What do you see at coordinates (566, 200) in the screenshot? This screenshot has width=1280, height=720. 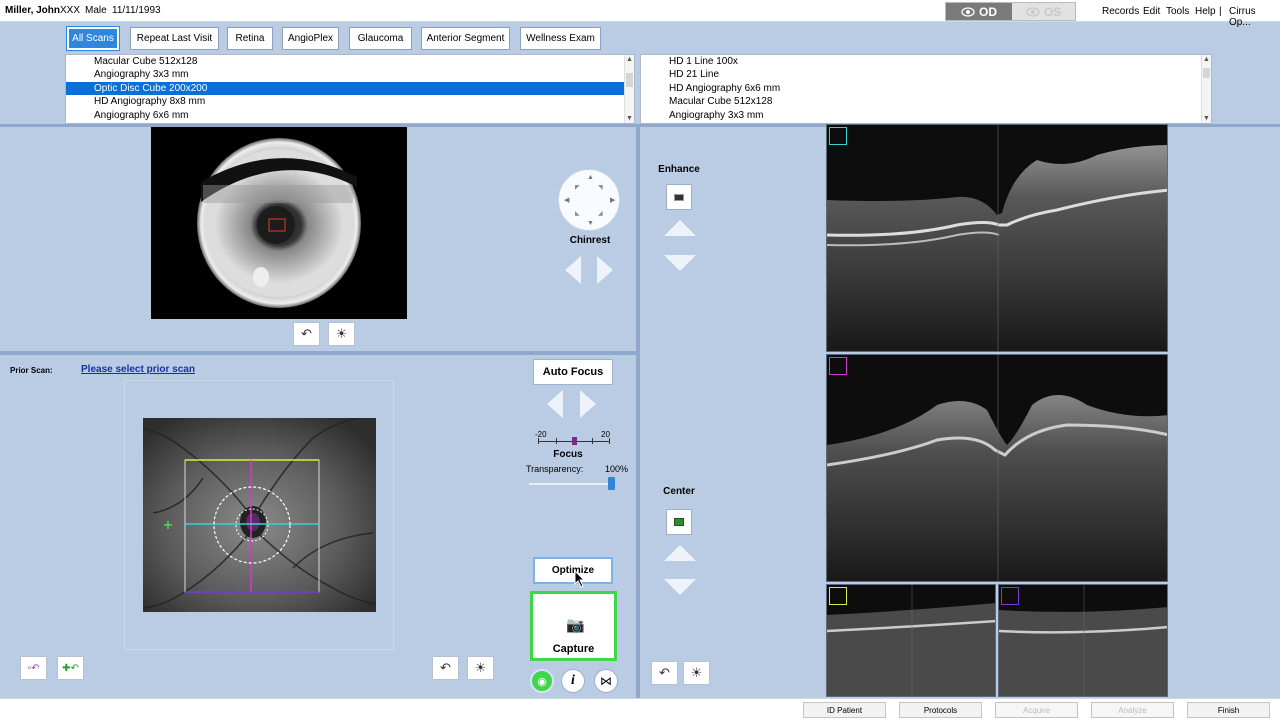 I see `chinrest-left-icon: ◀` at bounding box center [566, 200].